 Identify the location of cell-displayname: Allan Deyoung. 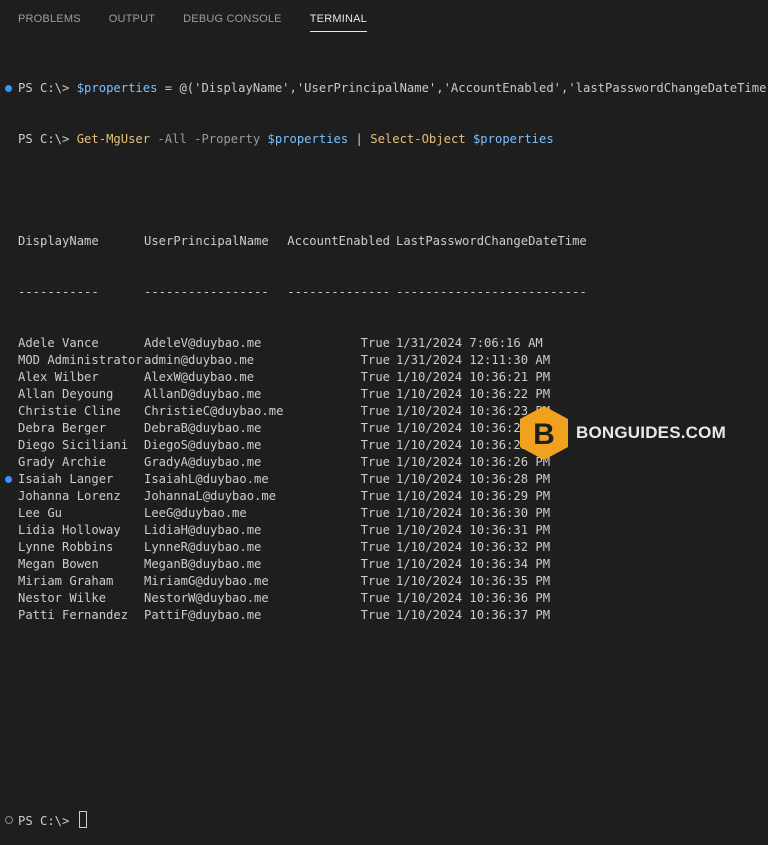
(66, 394).